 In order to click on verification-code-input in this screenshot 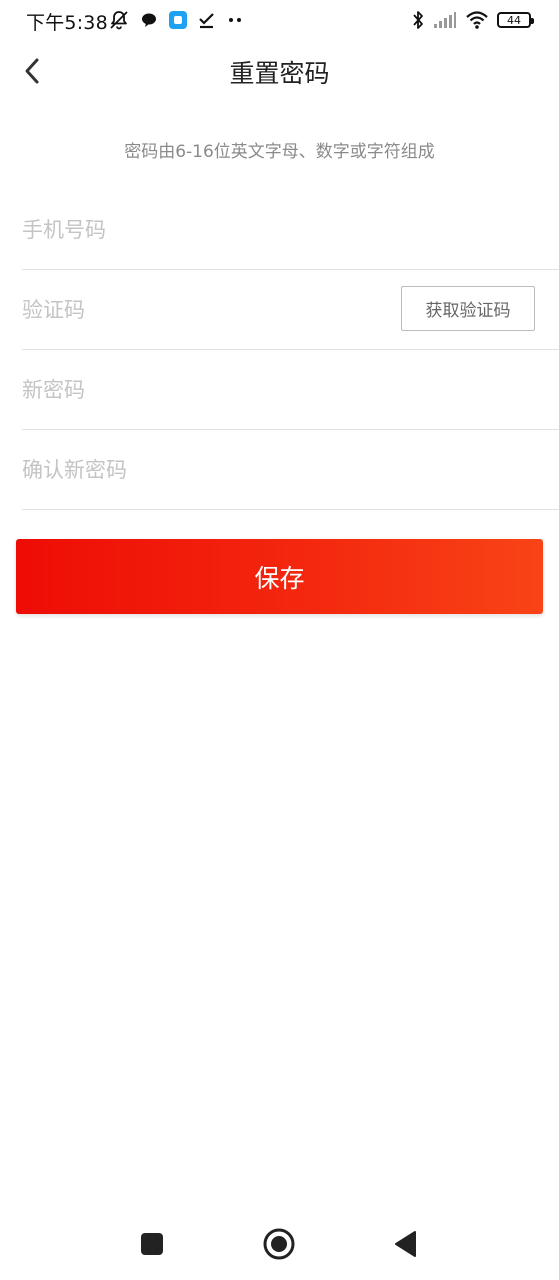, I will do `click(192, 309)`.